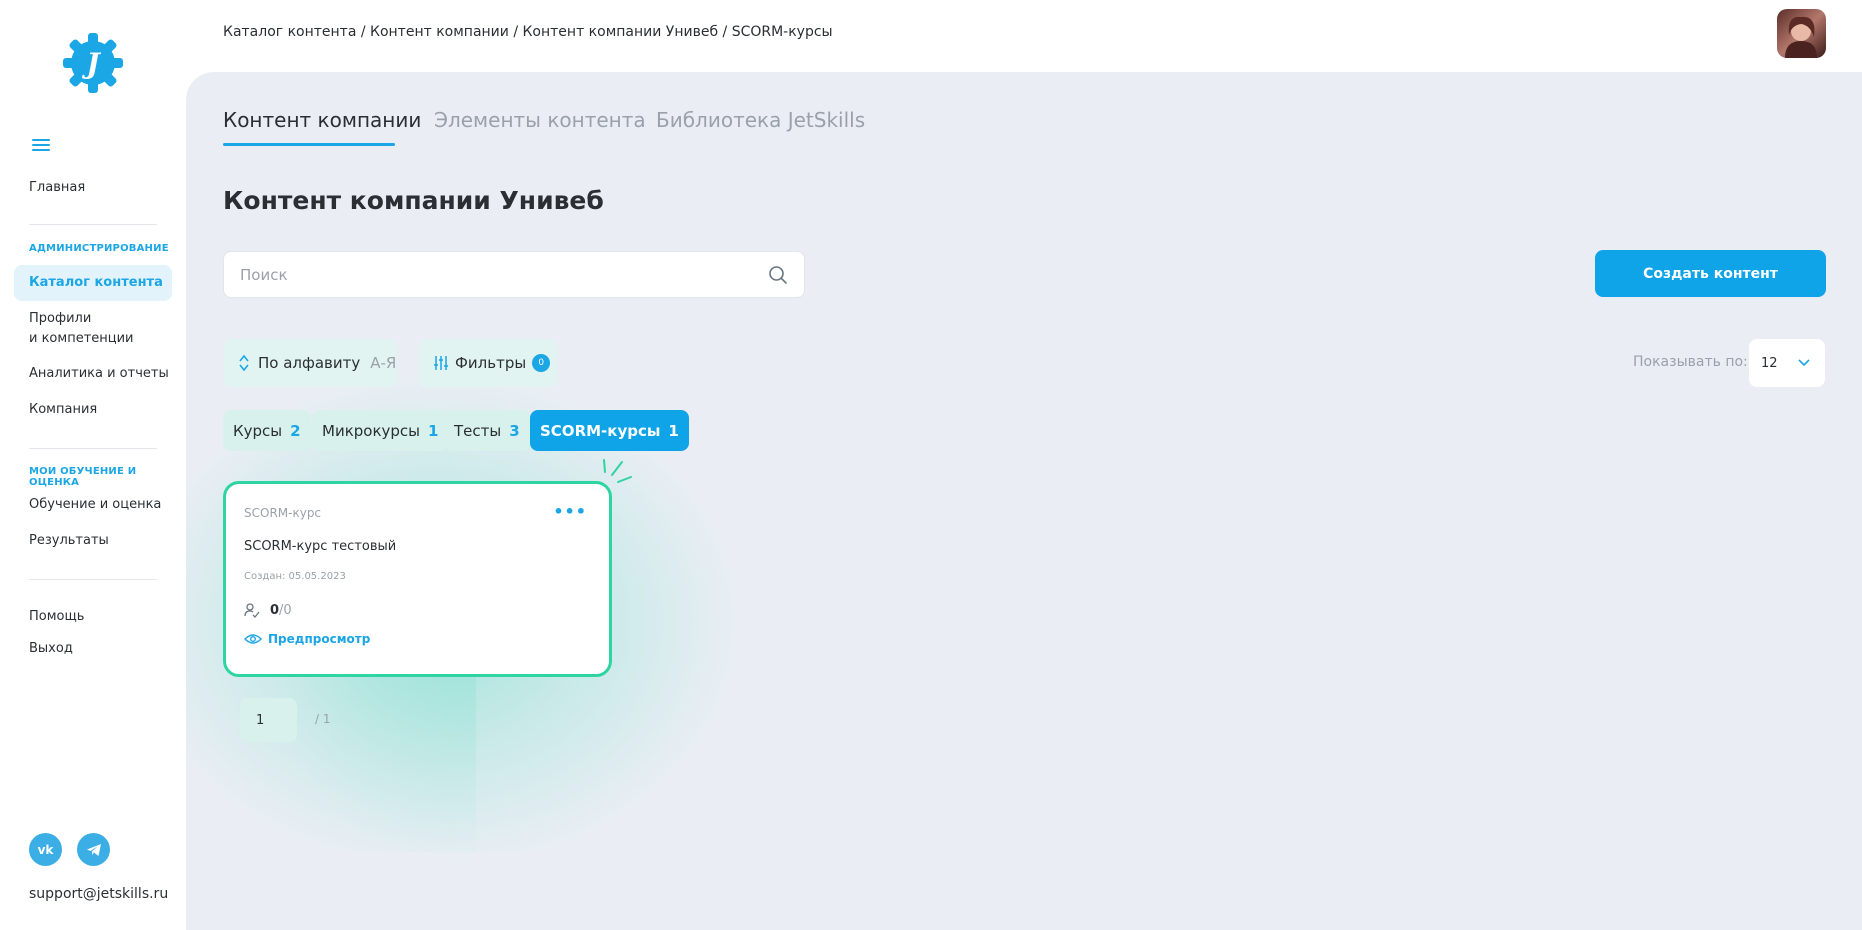 The image size is (1862, 930). What do you see at coordinates (56, 617) in the screenshot?
I see `nav-help: Помощь` at bounding box center [56, 617].